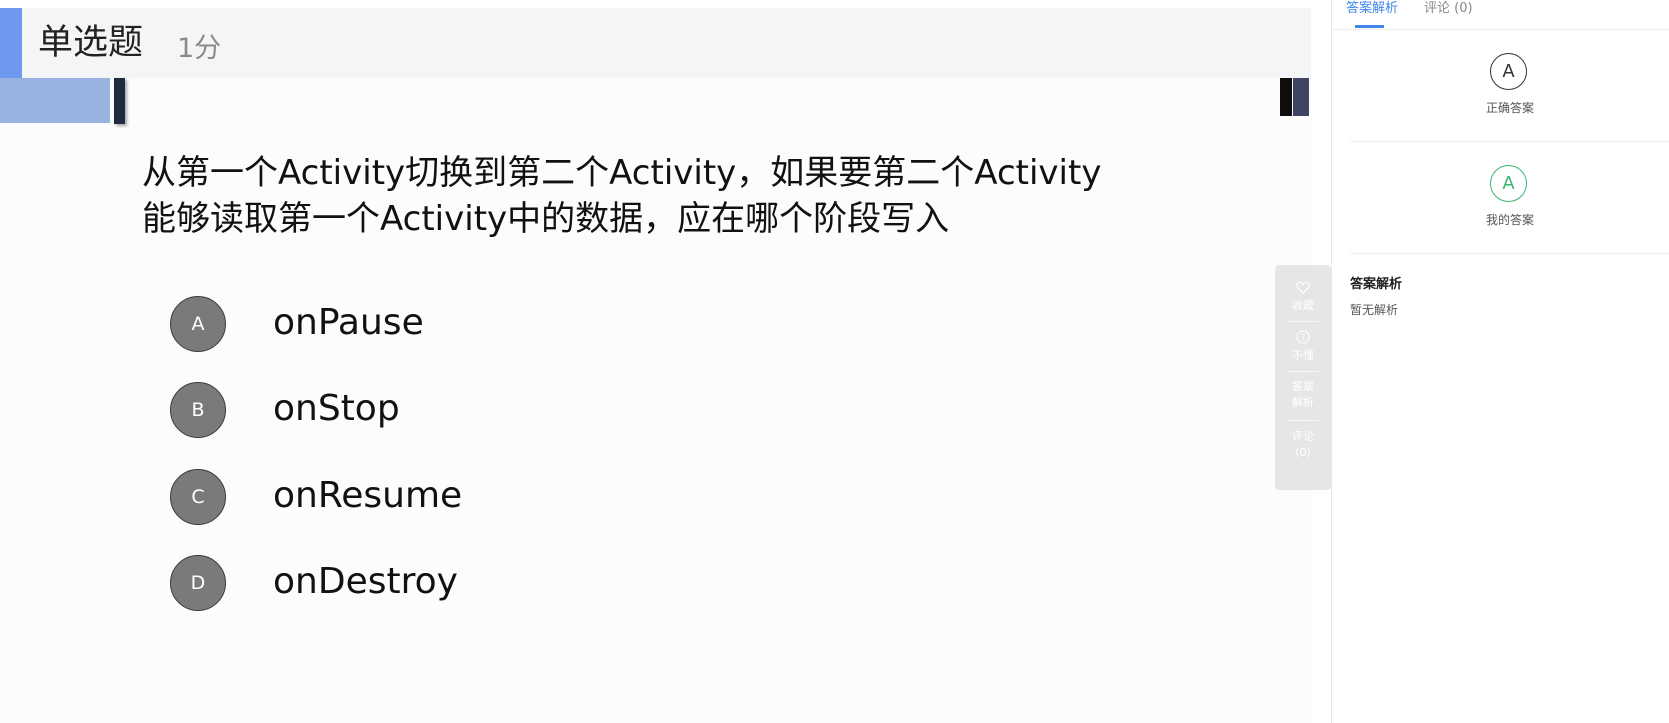  I want to click on option-c-text: onResume, so click(368, 495).